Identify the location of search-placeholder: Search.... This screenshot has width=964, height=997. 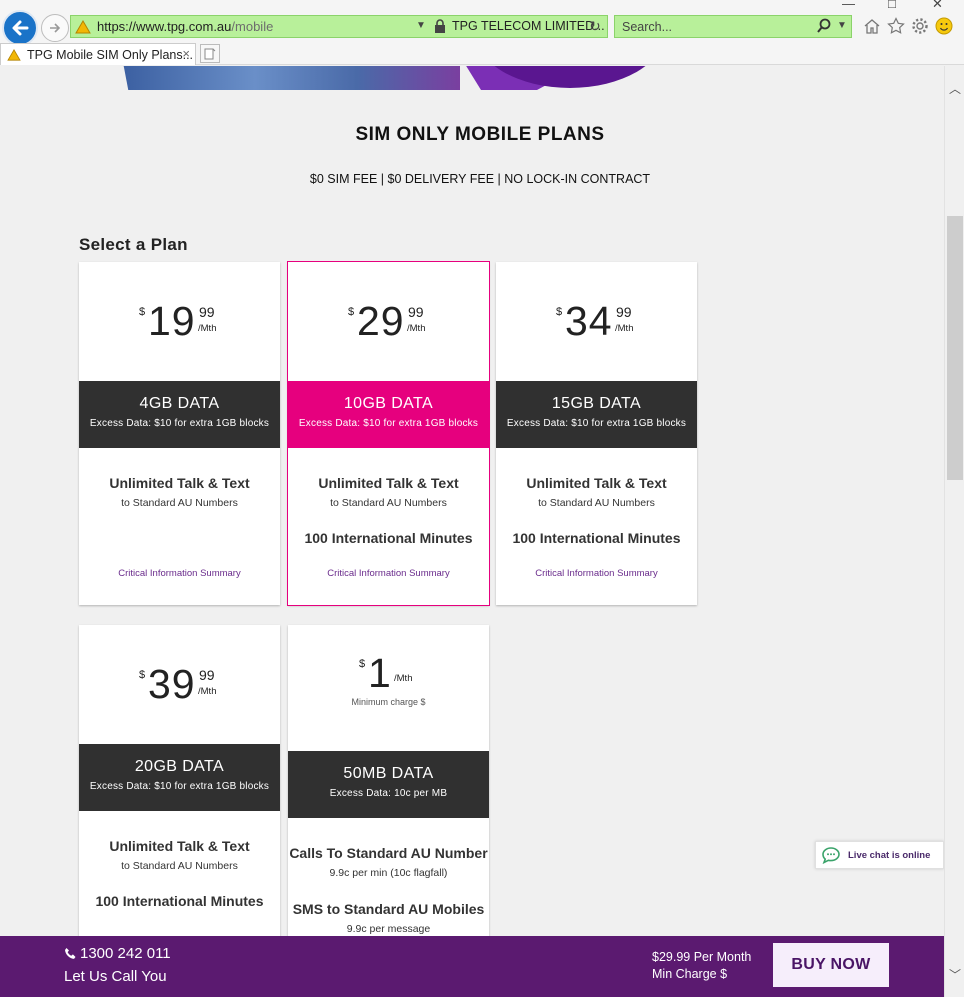
(647, 26).